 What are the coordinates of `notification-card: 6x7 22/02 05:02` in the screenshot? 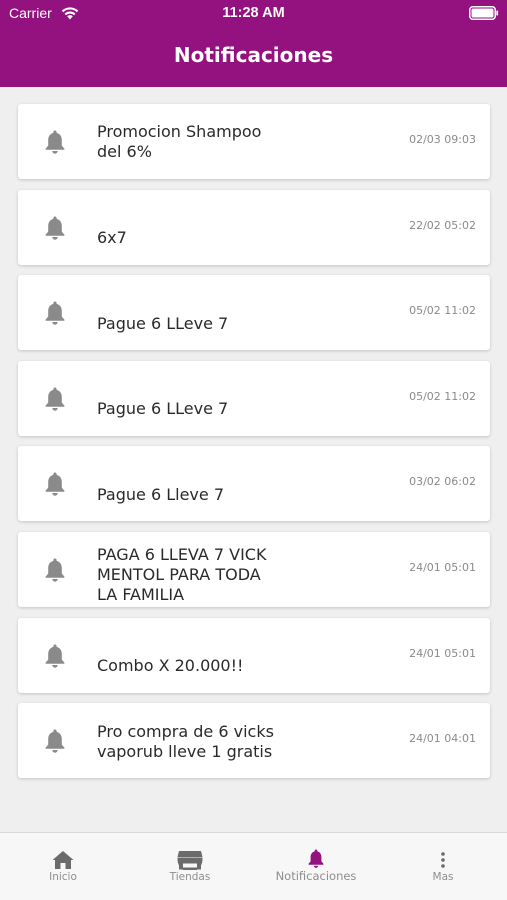 It's located at (254, 227).